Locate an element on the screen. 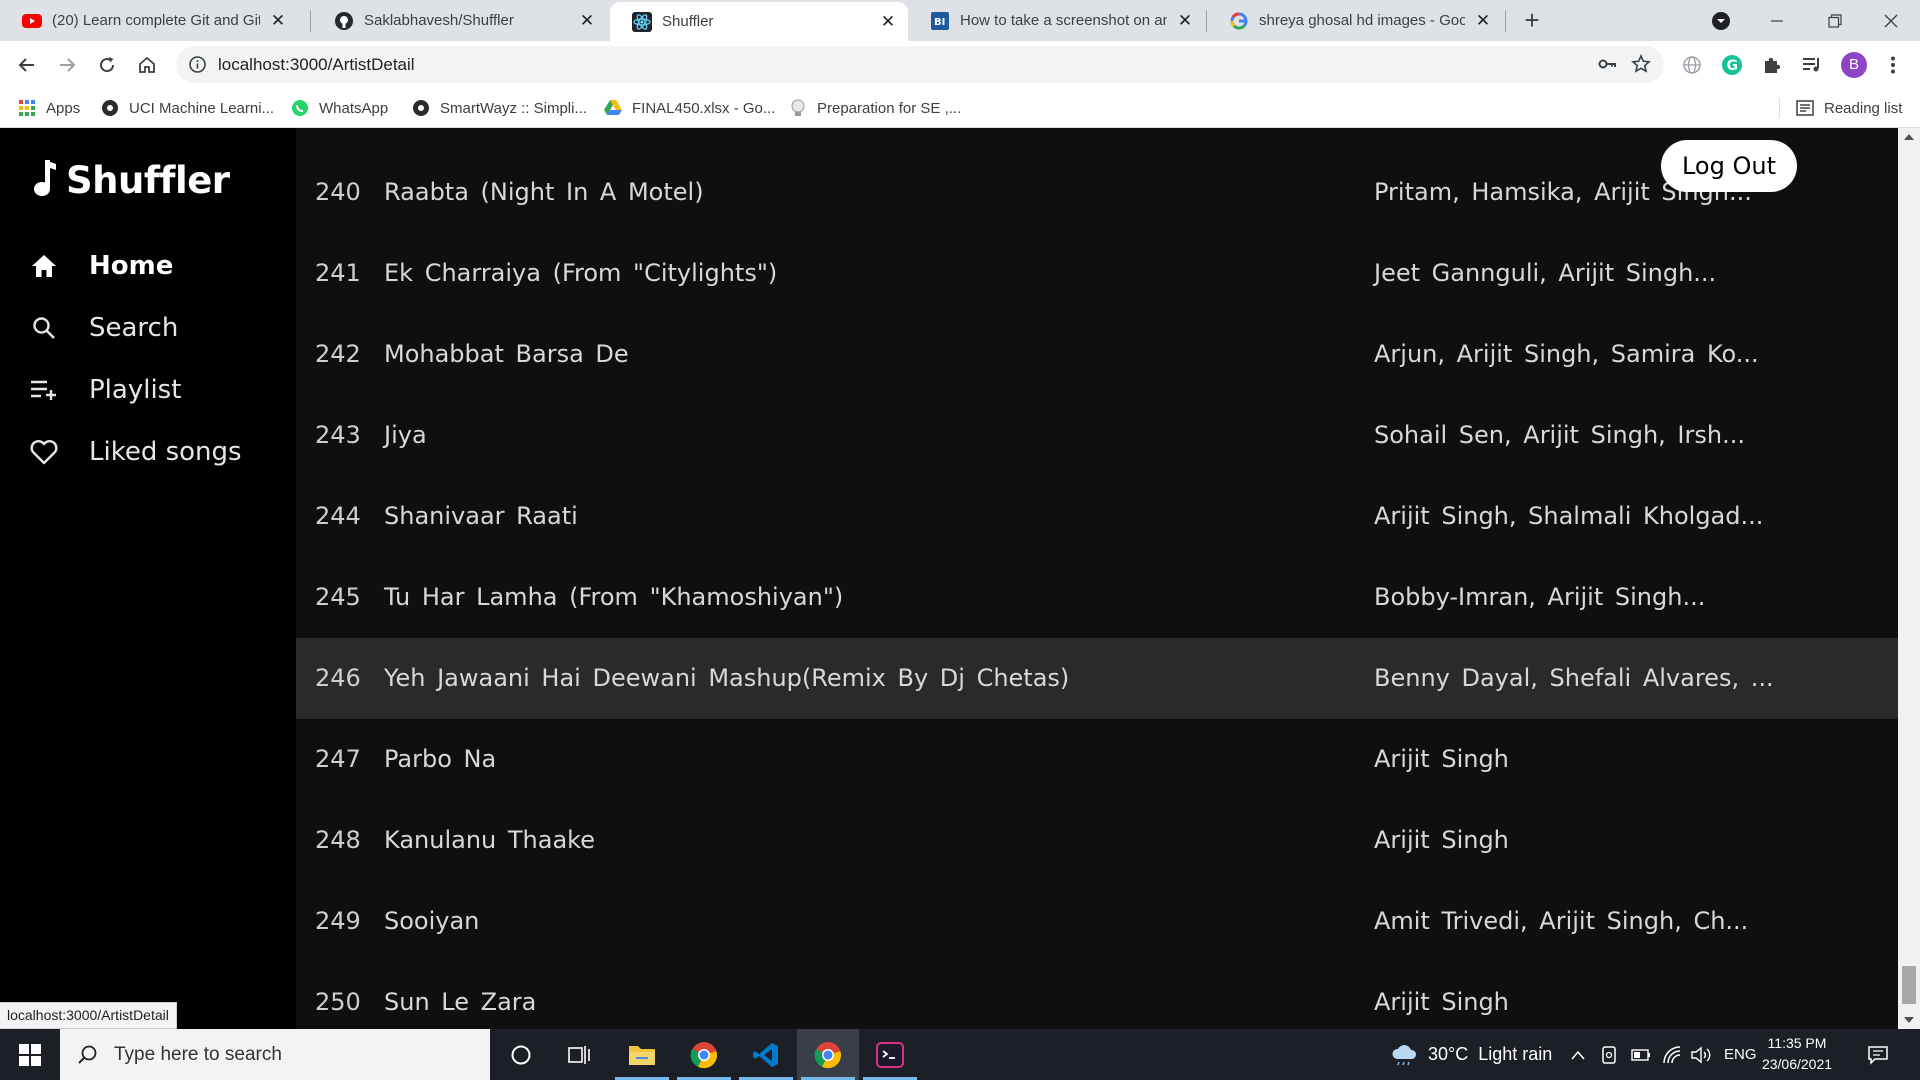 The height and width of the screenshot is (1080, 1920). nav-home: Home is located at coordinates (101, 266).